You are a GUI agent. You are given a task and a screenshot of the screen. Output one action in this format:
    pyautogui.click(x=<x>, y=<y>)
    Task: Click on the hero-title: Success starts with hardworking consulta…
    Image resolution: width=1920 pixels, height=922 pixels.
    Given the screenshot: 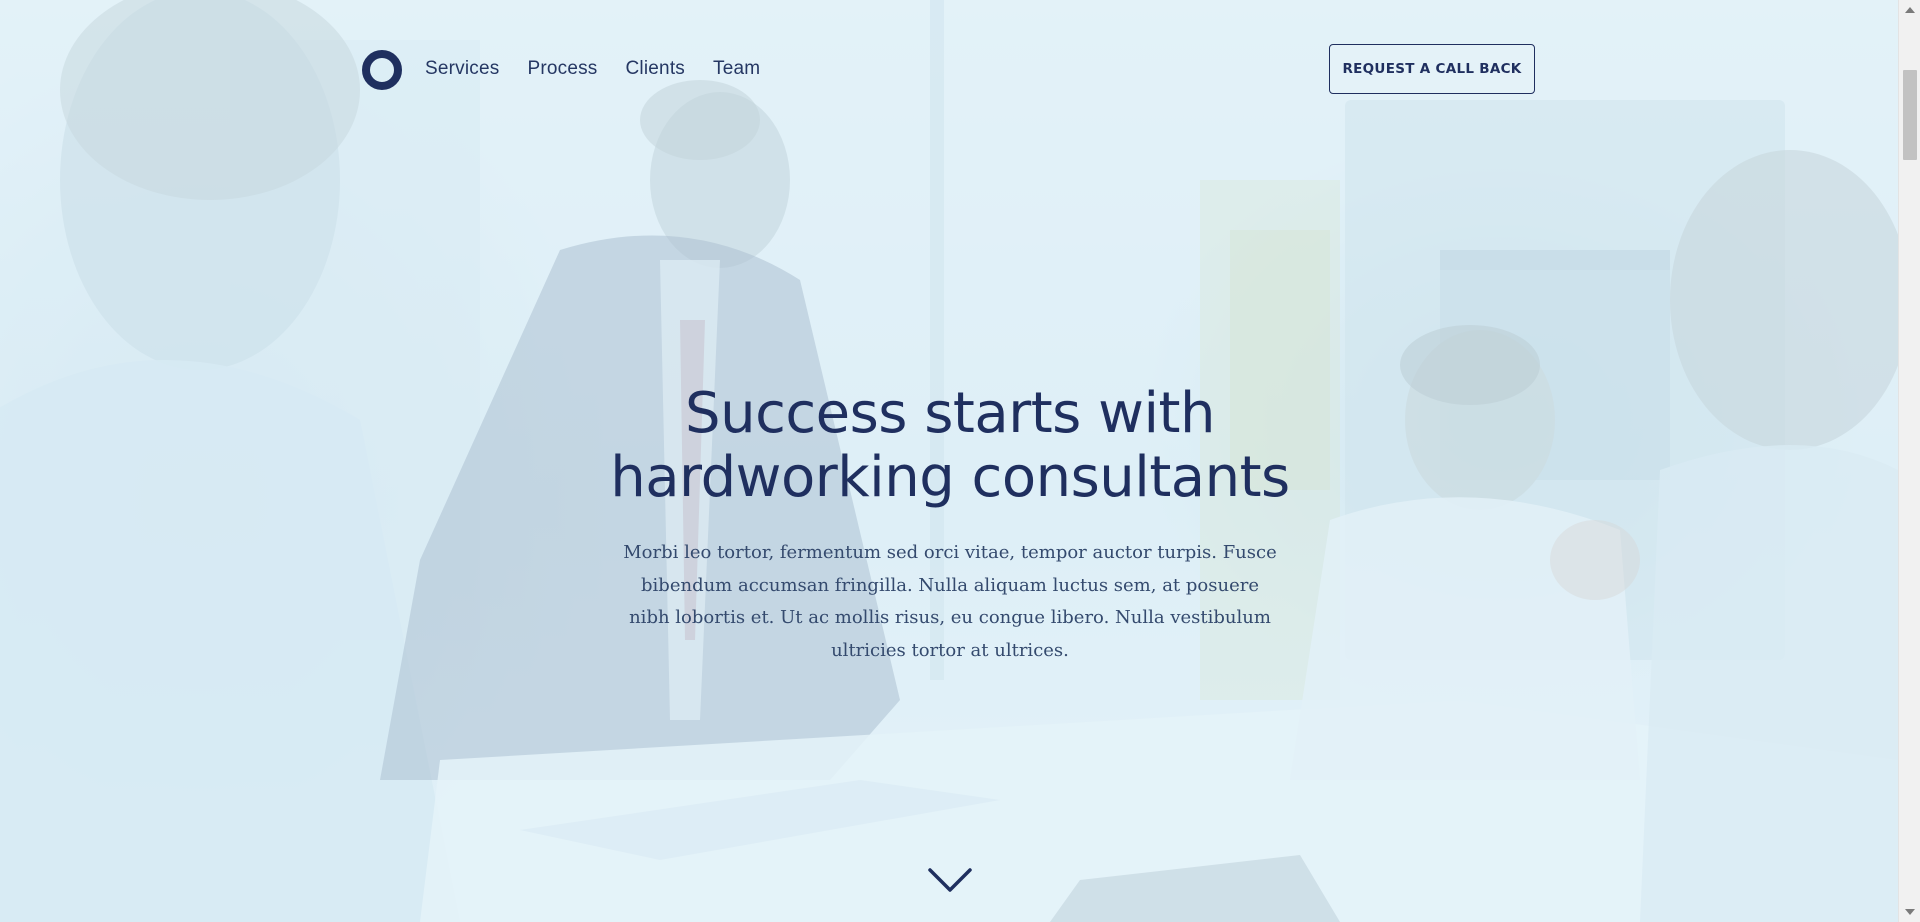 What is the action you would take?
    pyautogui.click(x=950, y=446)
    